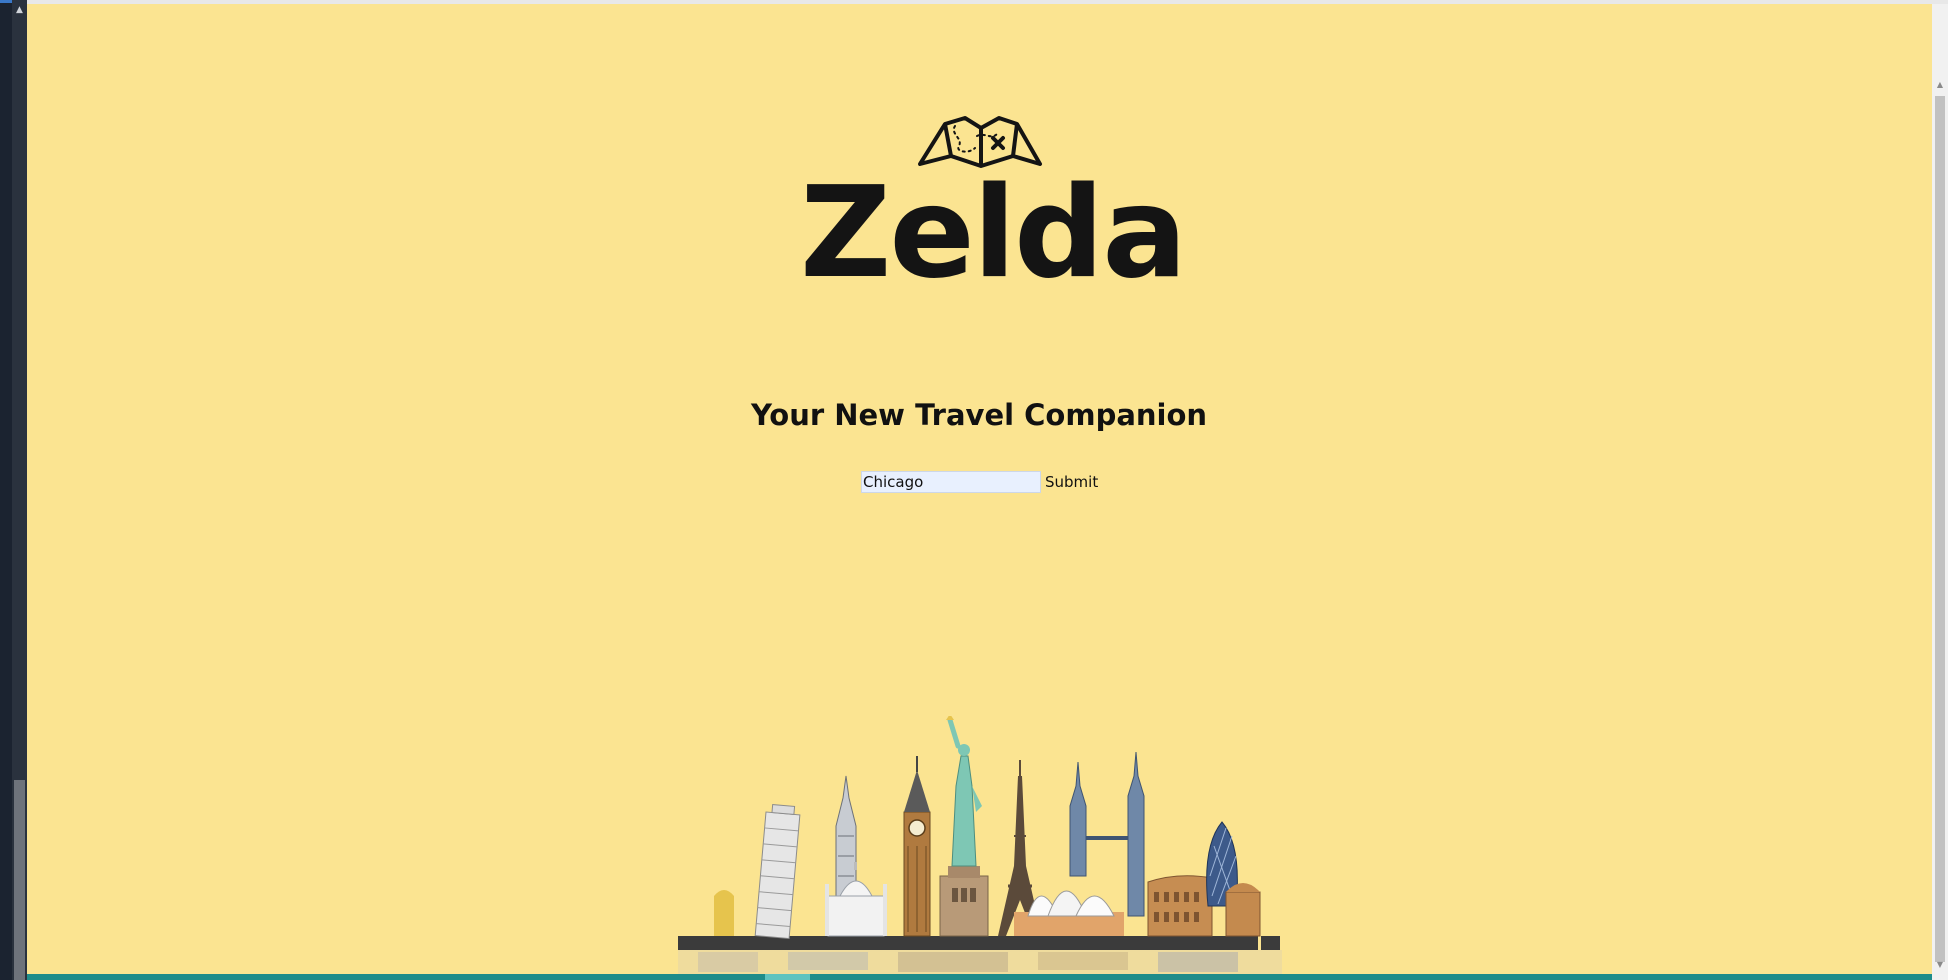 Image resolution: width=1948 pixels, height=980 pixels. What do you see at coordinates (1940, 965) in the screenshot?
I see `scroll-down-arrow-icon: ▼` at bounding box center [1940, 965].